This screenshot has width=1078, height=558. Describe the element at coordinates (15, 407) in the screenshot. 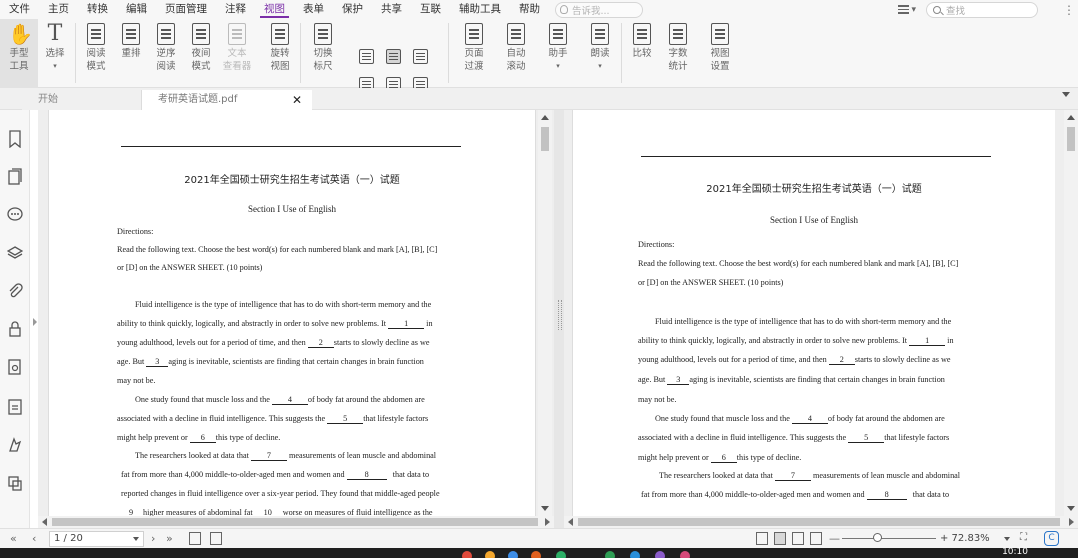

I see `content-panel-icon` at that location.